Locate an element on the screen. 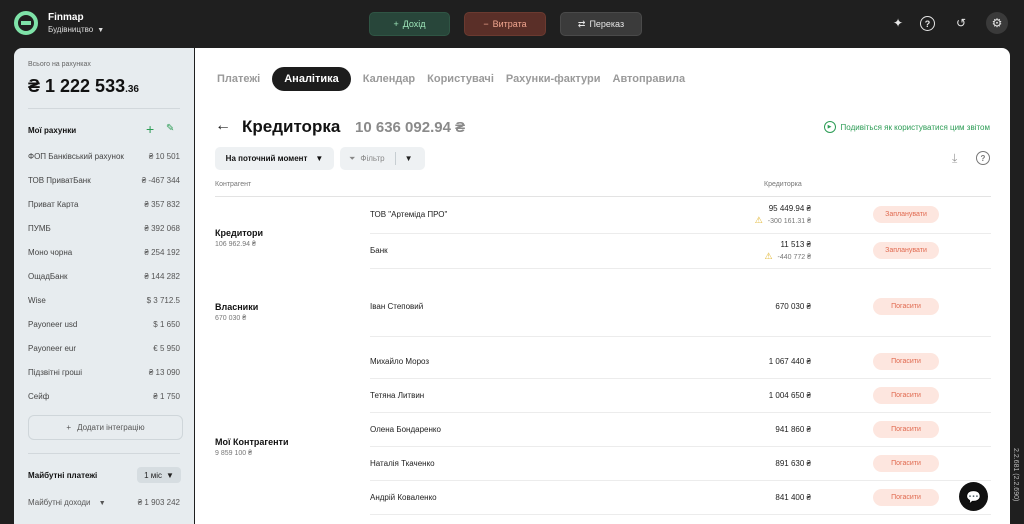 The height and width of the screenshot is (524, 1024). period-select: 1 міс ▼ is located at coordinates (159, 475).